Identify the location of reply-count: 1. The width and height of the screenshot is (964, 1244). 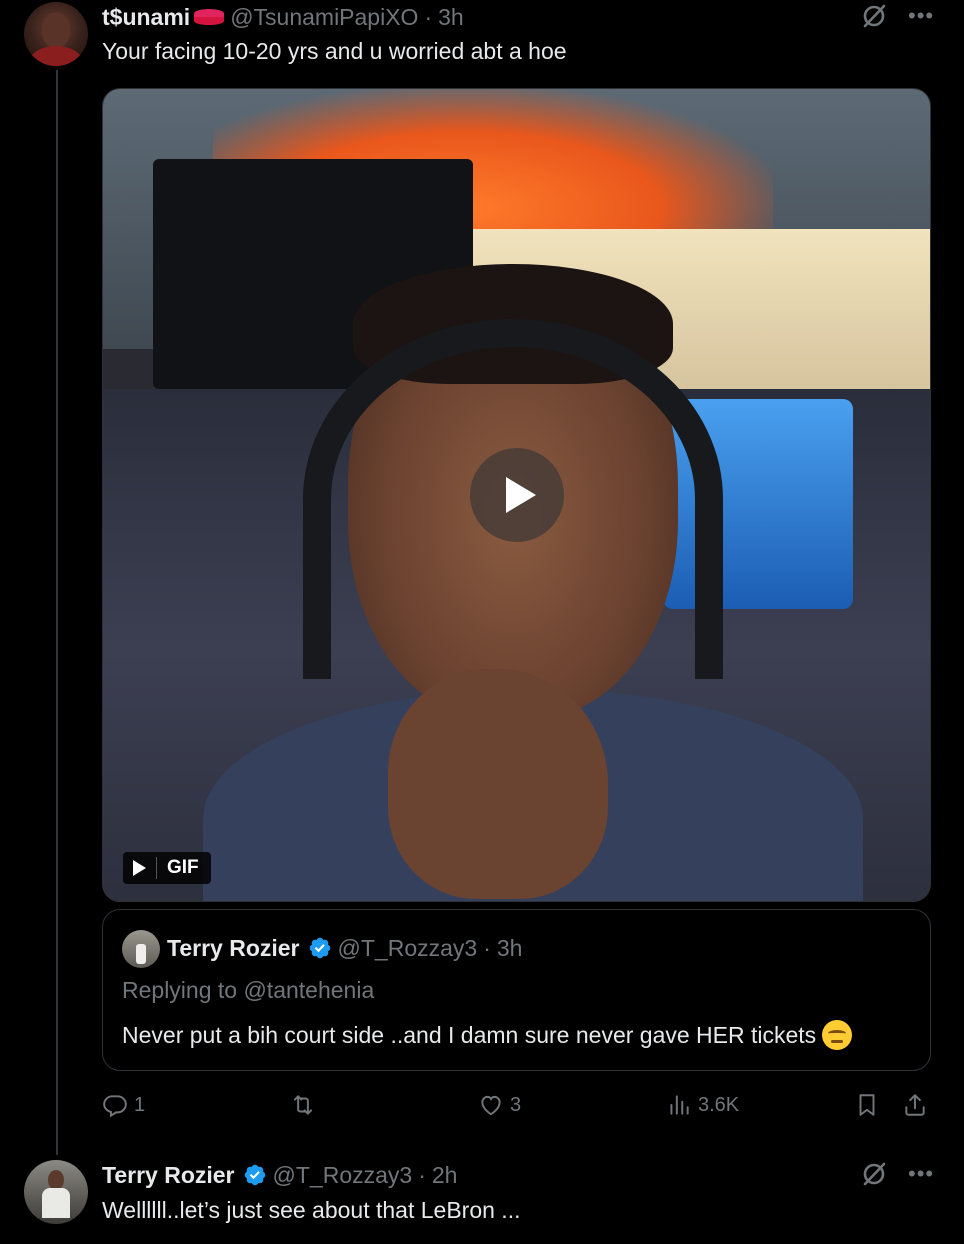
(140, 1104).